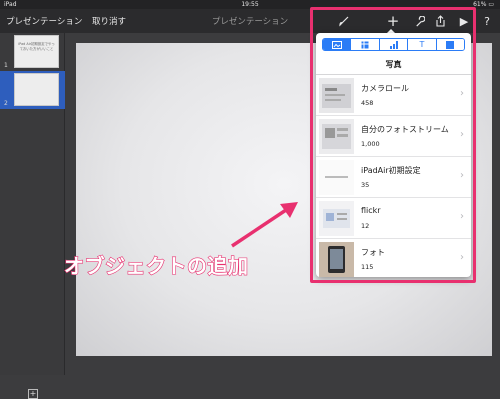 The width and height of the screenshot is (500, 399). What do you see at coordinates (156, 265) in the screenshot?
I see `annotation-label: オブジェクトの追加` at bounding box center [156, 265].